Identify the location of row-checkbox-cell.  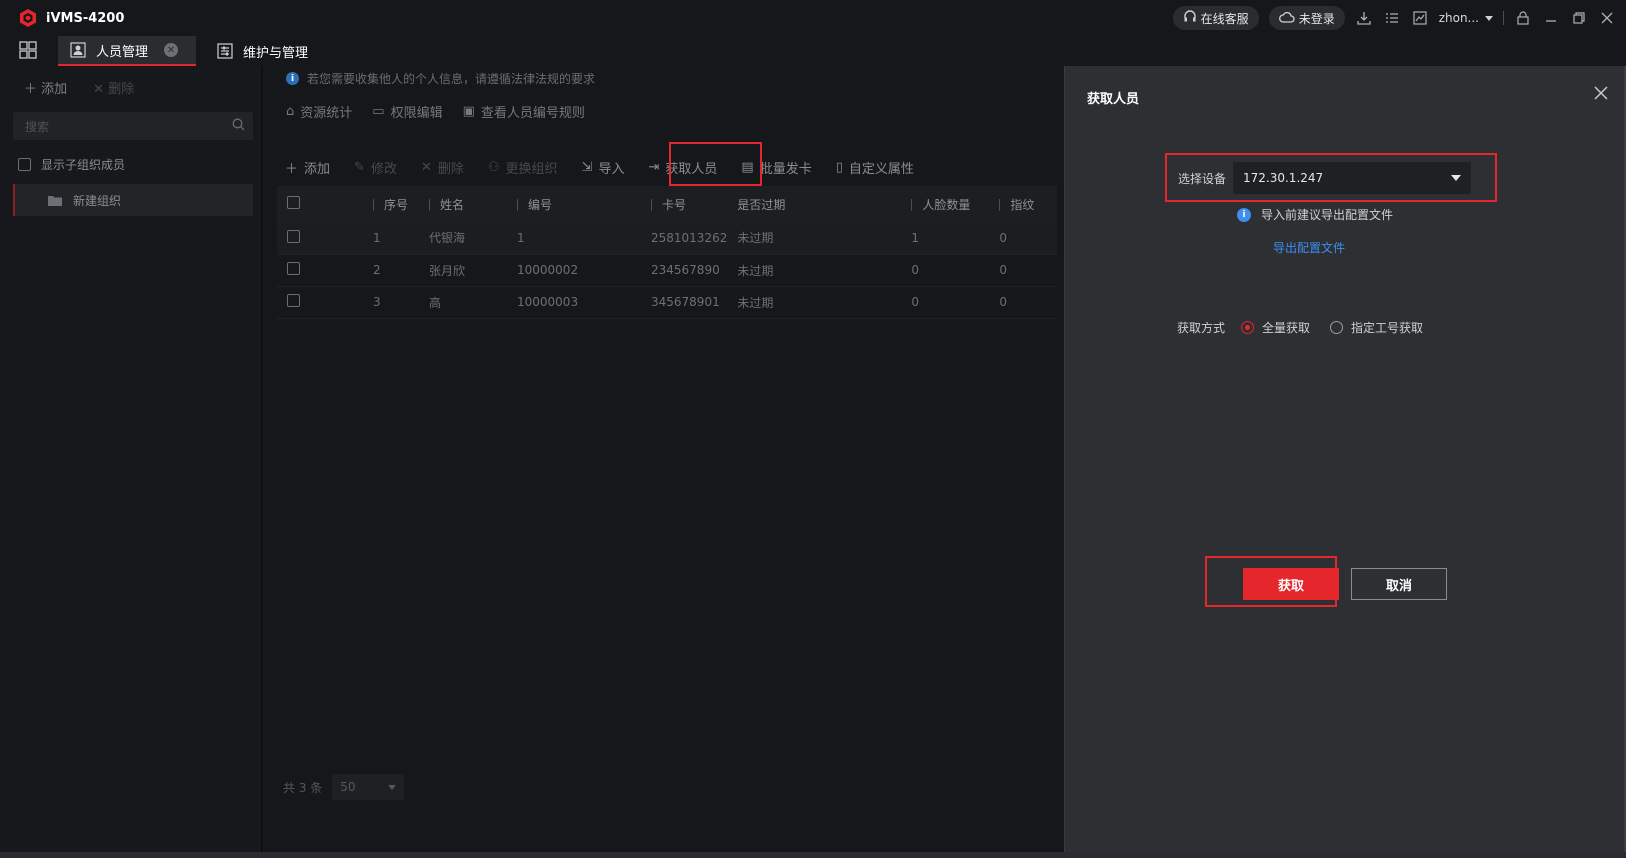
(320, 302).